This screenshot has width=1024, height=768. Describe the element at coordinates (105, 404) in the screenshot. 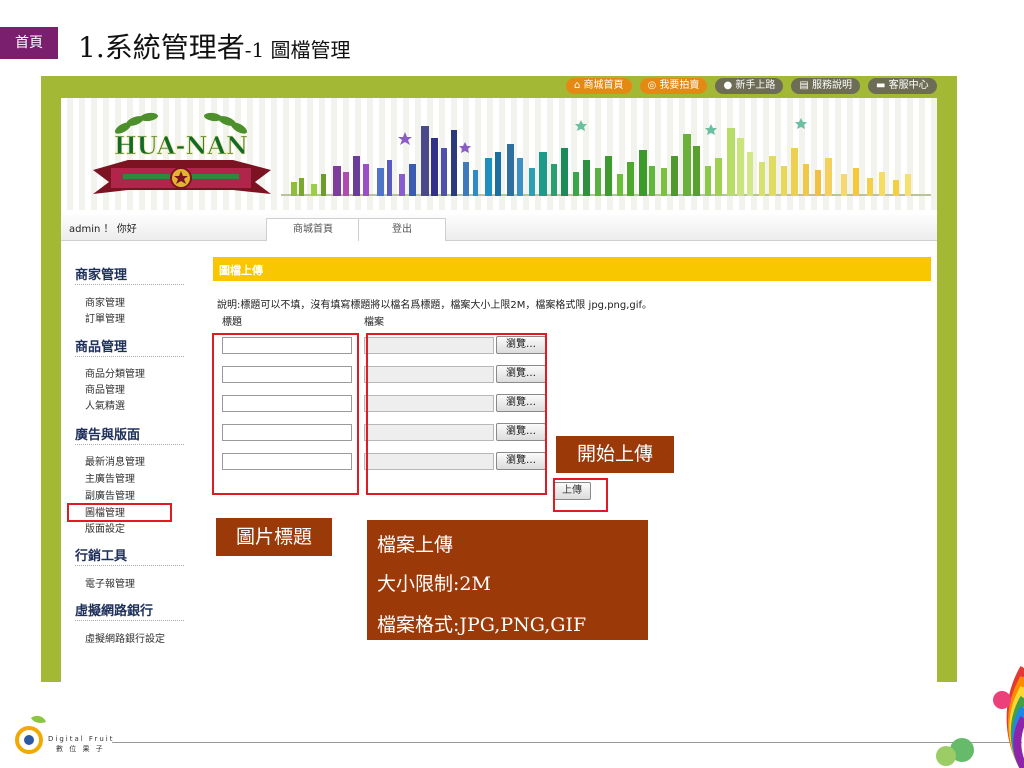

I see `sidebar-item-popular-picks: 人氣精選` at that location.